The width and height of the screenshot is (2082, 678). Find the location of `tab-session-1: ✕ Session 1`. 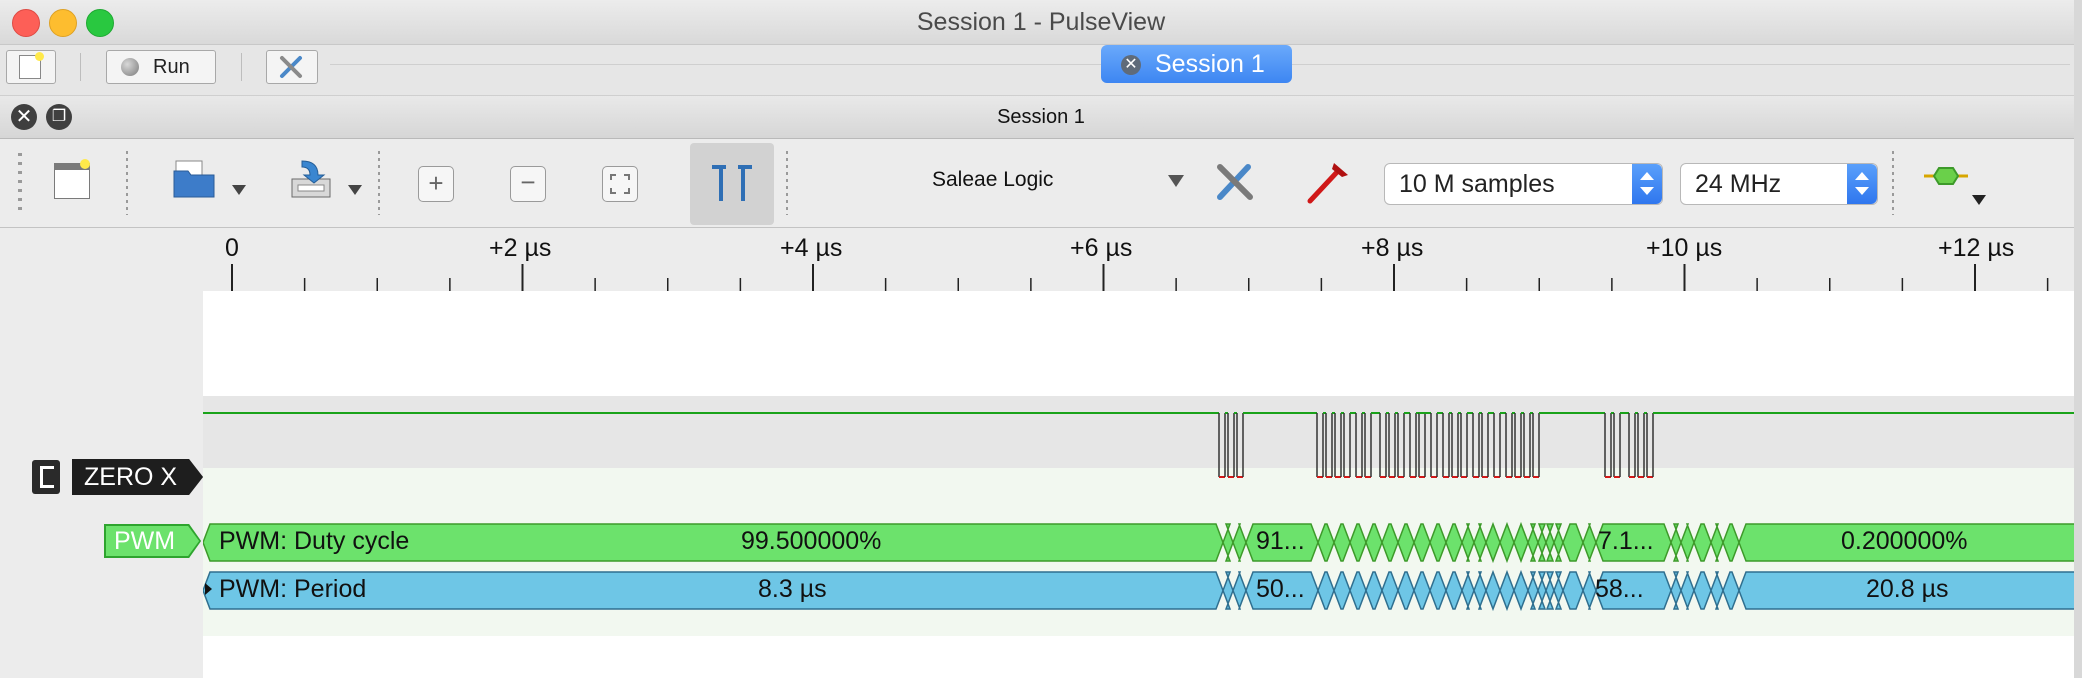

tab-session-1: ✕ Session 1 is located at coordinates (1196, 64).